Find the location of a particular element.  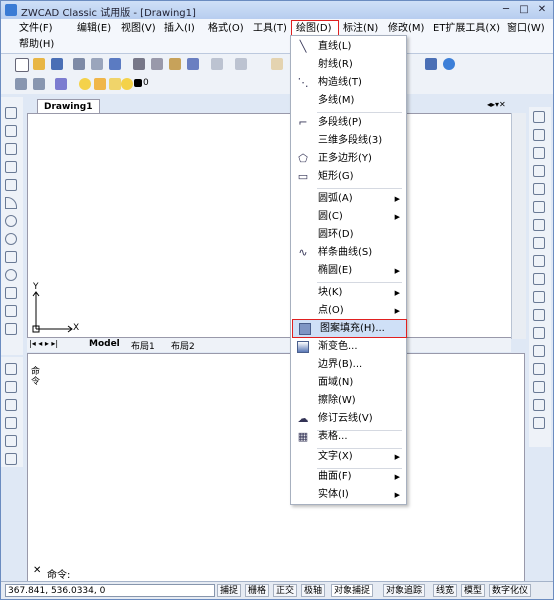

polar-toggle: 极轴 is located at coordinates (313, 590).